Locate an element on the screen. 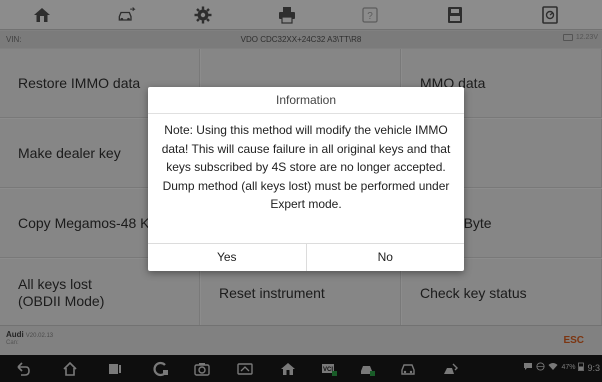 The height and width of the screenshot is (382, 602). dialog-button-row: Yes No is located at coordinates (306, 257).